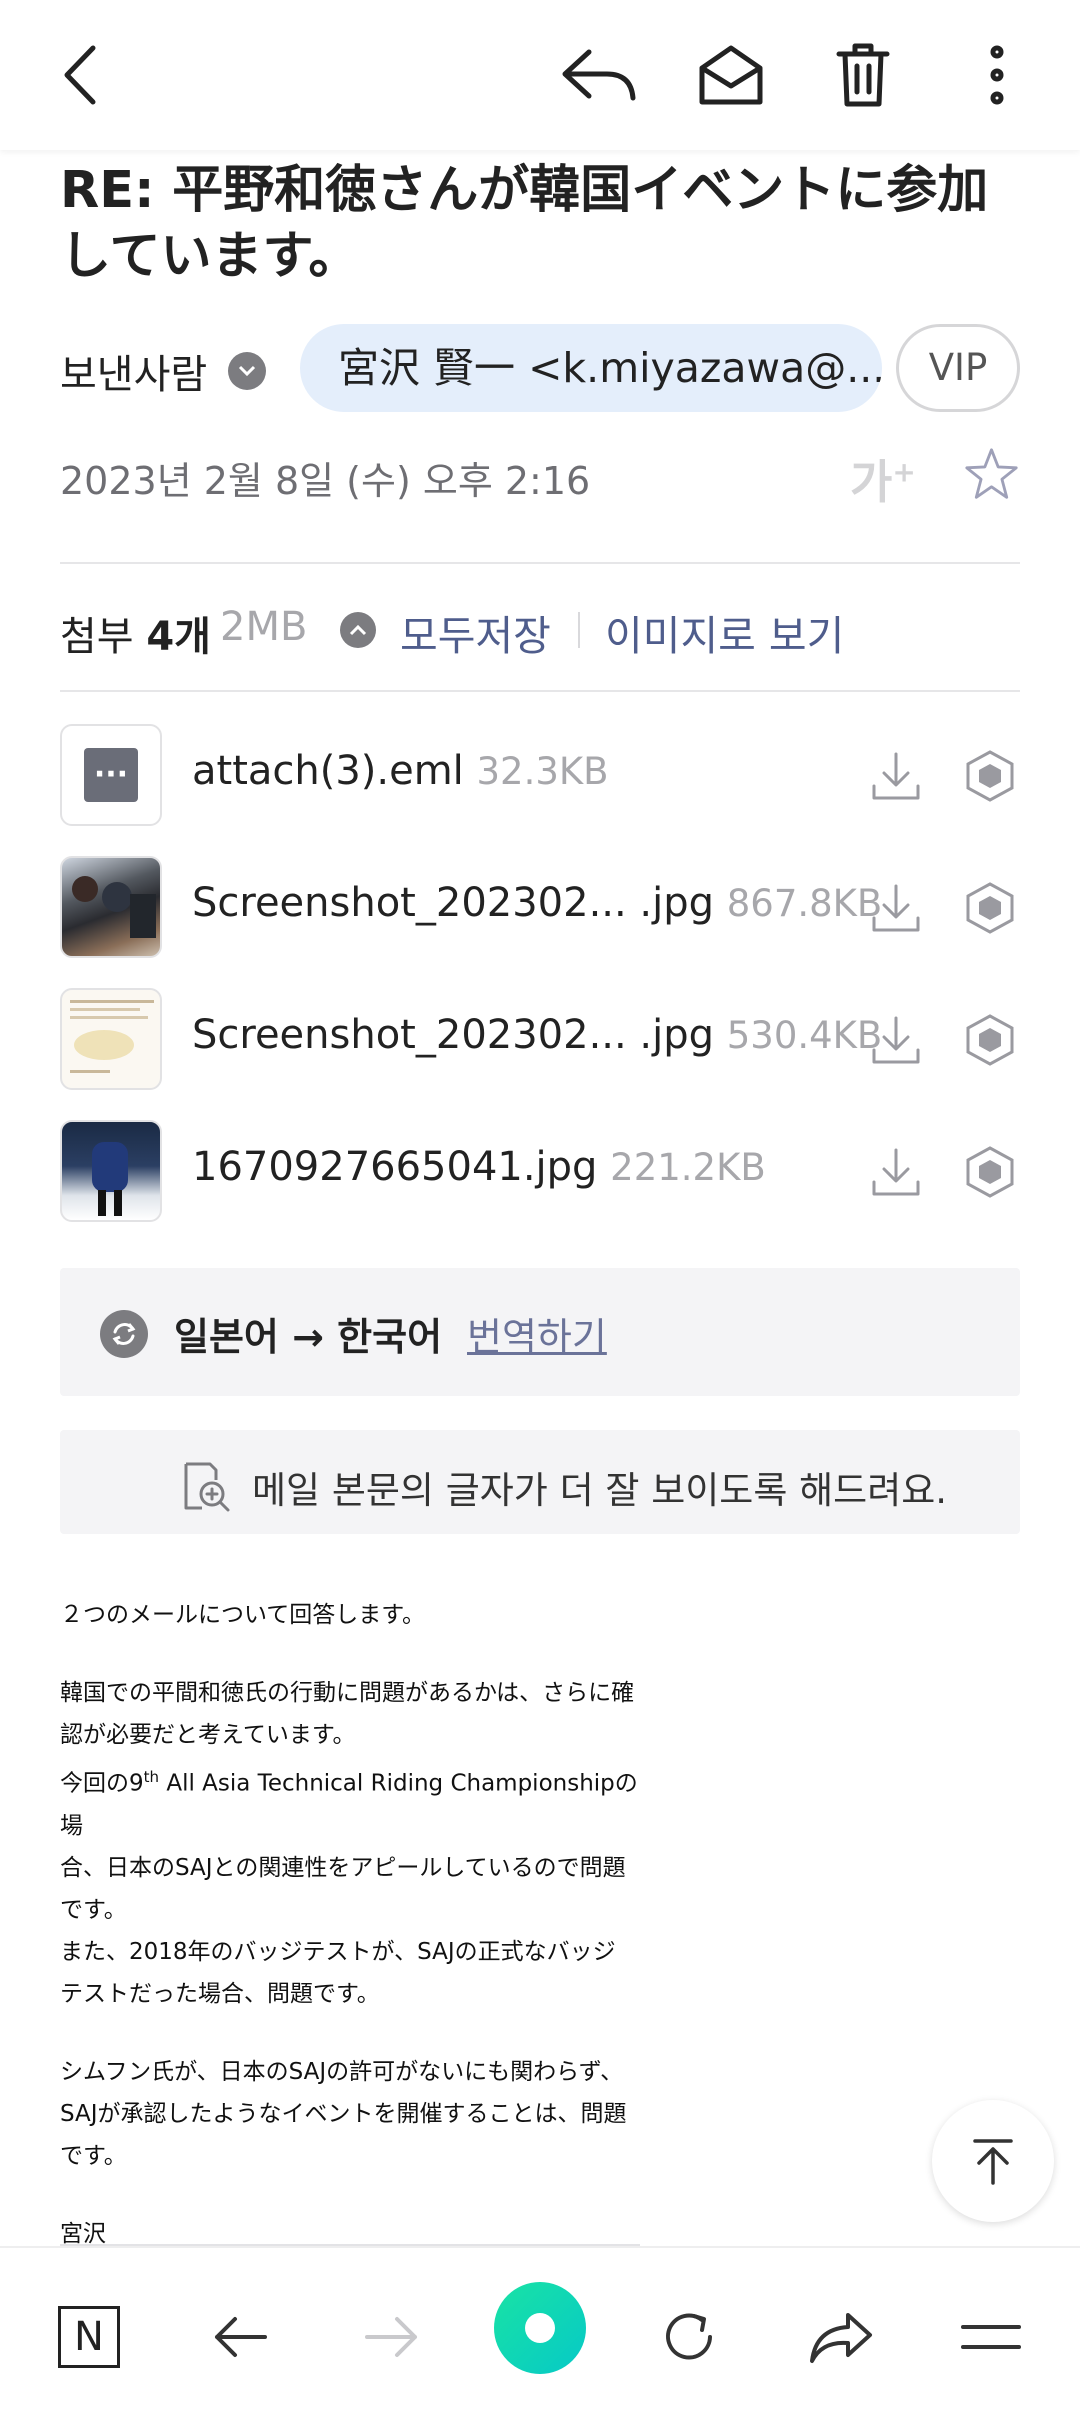 The image size is (1080, 2424). I want to click on vip-button: VIP, so click(958, 368).